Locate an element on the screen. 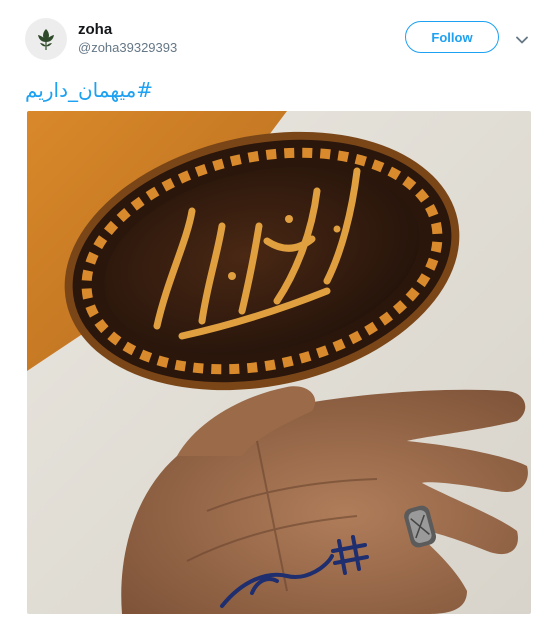 This screenshot has width=552, height=619. display-name: zoha is located at coordinates (95, 29).